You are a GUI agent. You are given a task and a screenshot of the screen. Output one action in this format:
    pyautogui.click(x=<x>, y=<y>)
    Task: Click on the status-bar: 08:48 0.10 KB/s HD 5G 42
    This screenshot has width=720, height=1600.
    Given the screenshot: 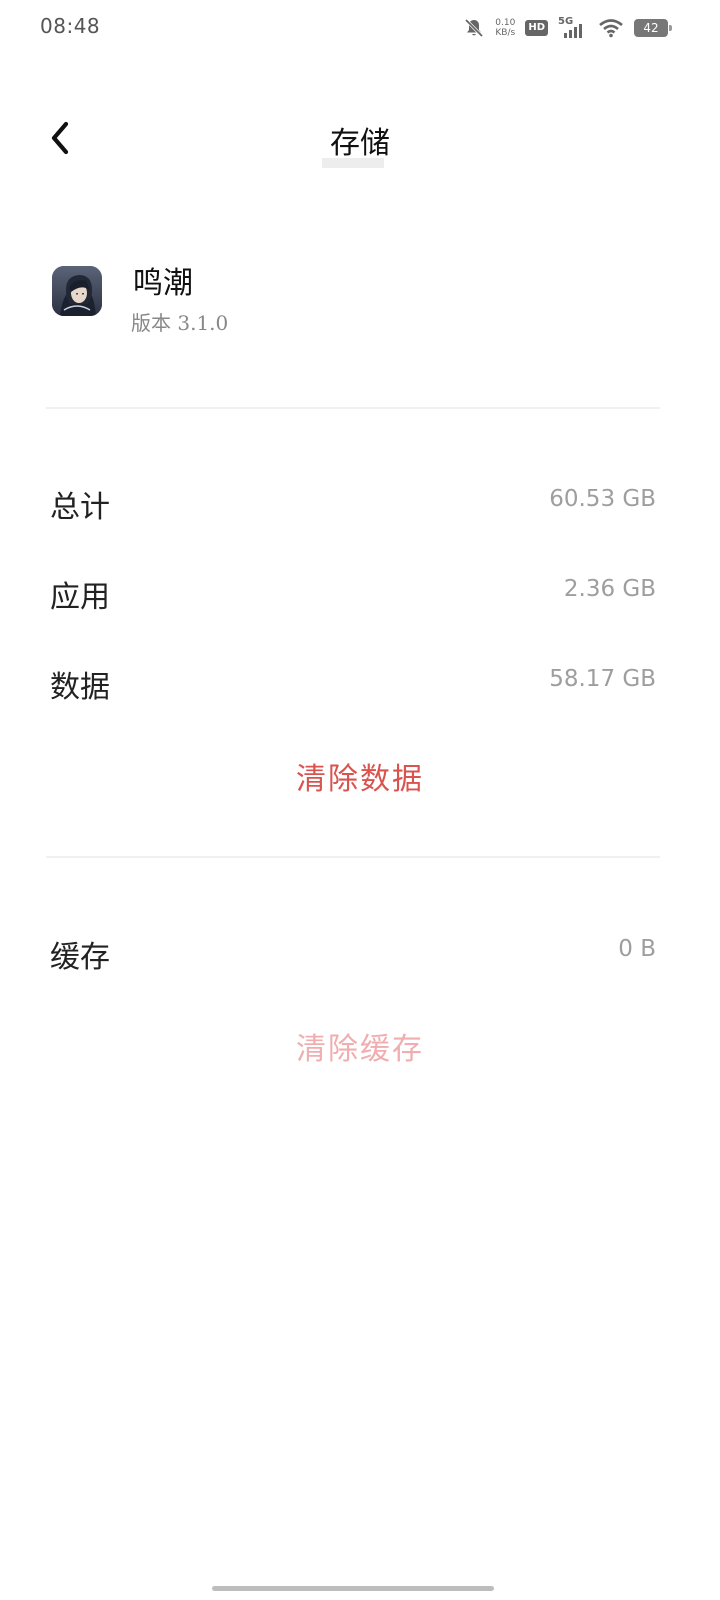 What is the action you would take?
    pyautogui.click(x=360, y=28)
    